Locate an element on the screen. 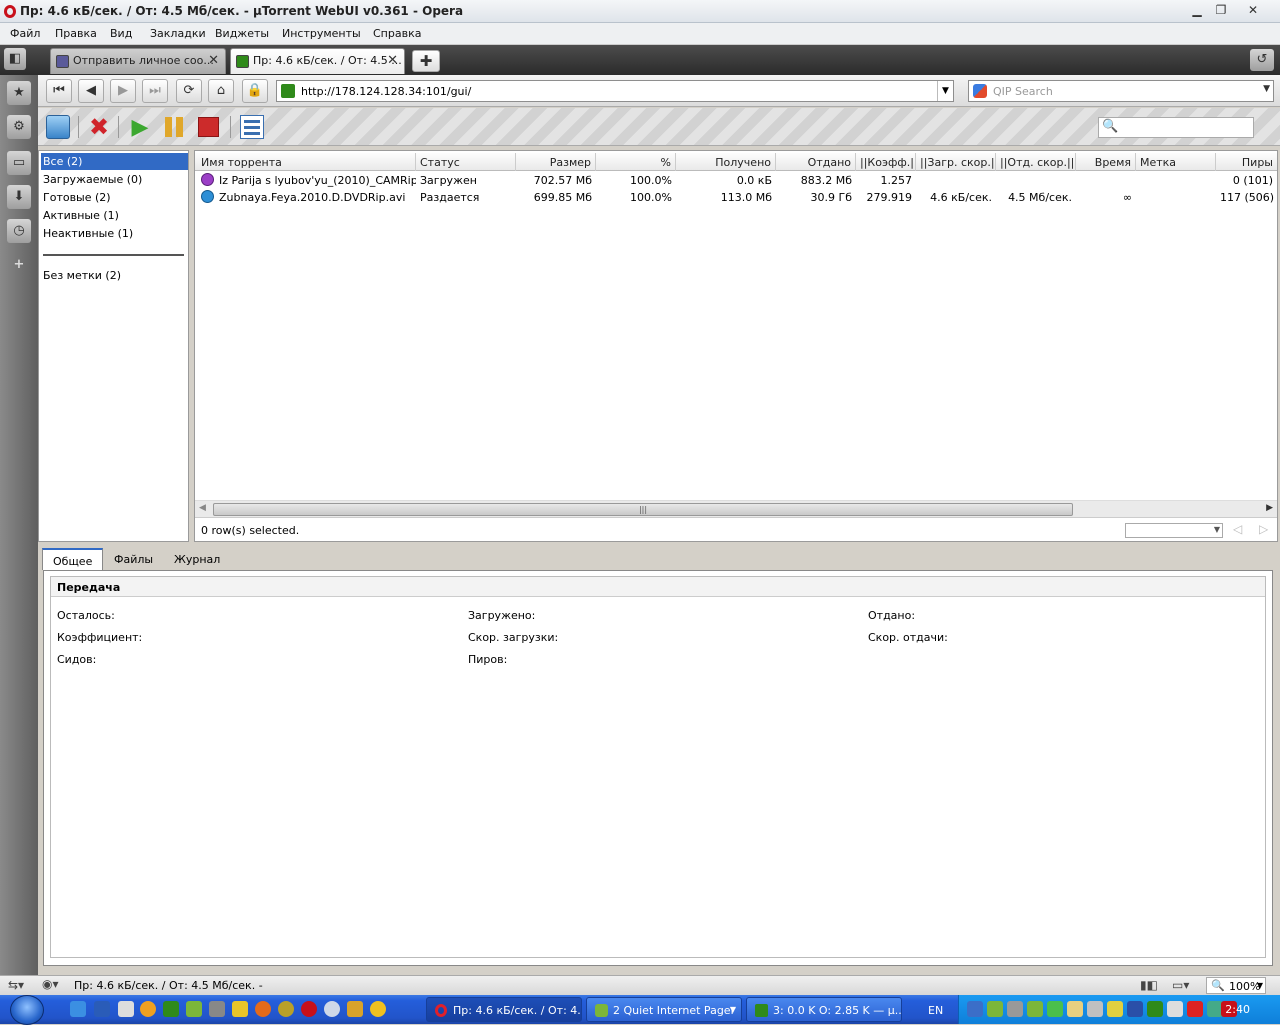 The height and width of the screenshot is (1025, 1280). add-panel-icon: + is located at coordinates (19, 265).